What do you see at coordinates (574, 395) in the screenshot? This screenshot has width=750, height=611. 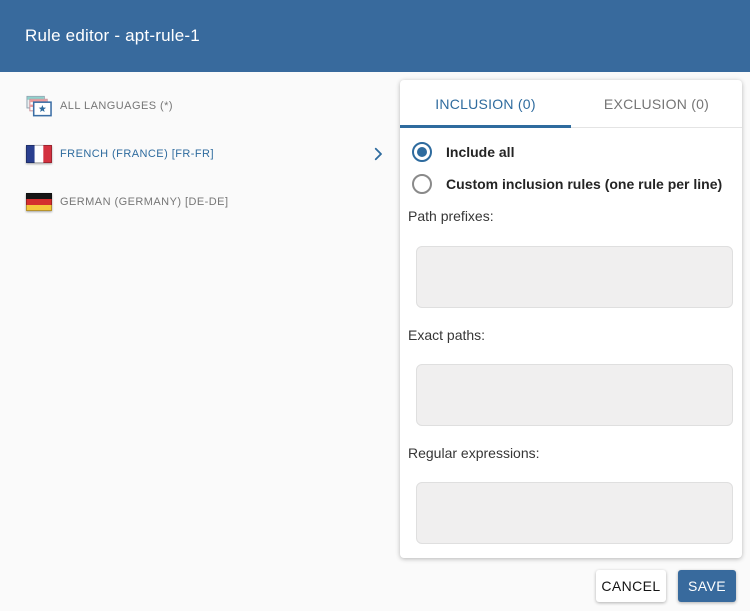 I see `exact-paths-input` at bounding box center [574, 395].